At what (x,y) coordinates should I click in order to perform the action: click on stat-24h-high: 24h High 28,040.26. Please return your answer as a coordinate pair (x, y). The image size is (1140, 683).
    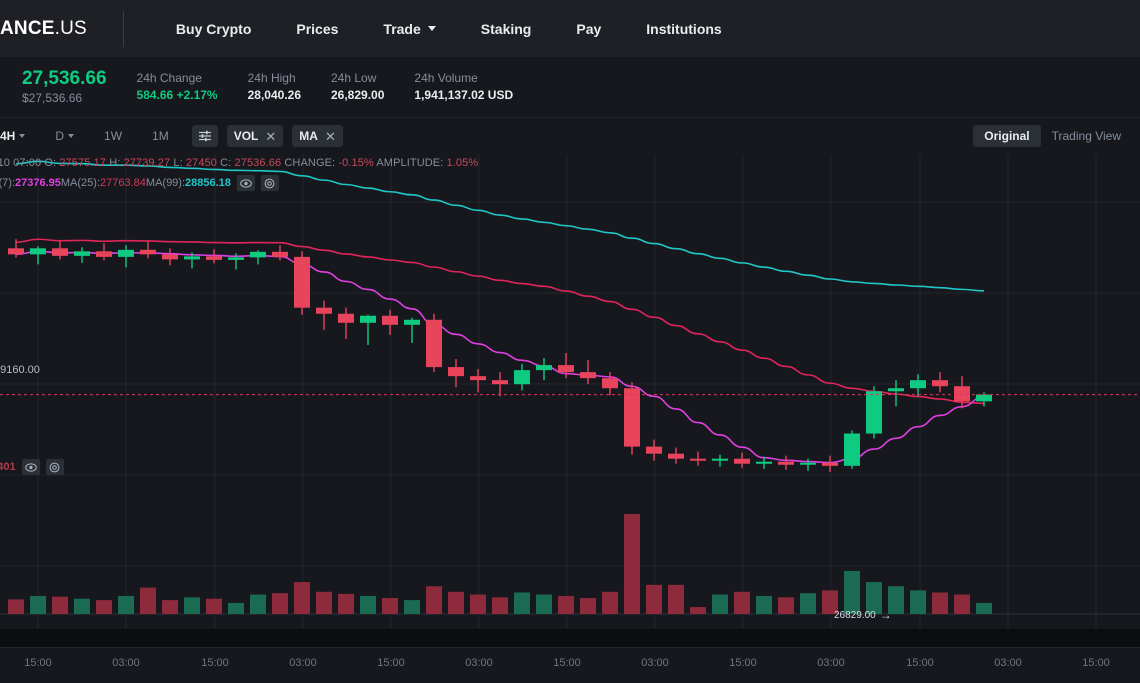
    Looking at the image, I should click on (274, 87).